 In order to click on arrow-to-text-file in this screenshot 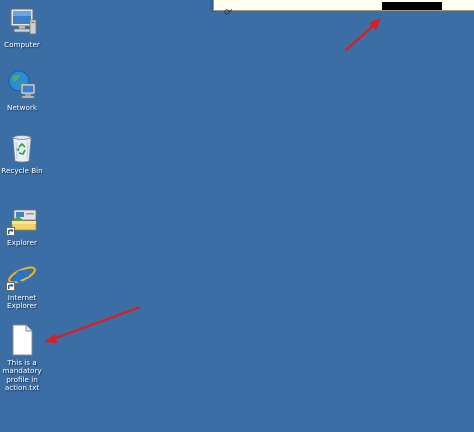, I will do `click(92, 324)`.